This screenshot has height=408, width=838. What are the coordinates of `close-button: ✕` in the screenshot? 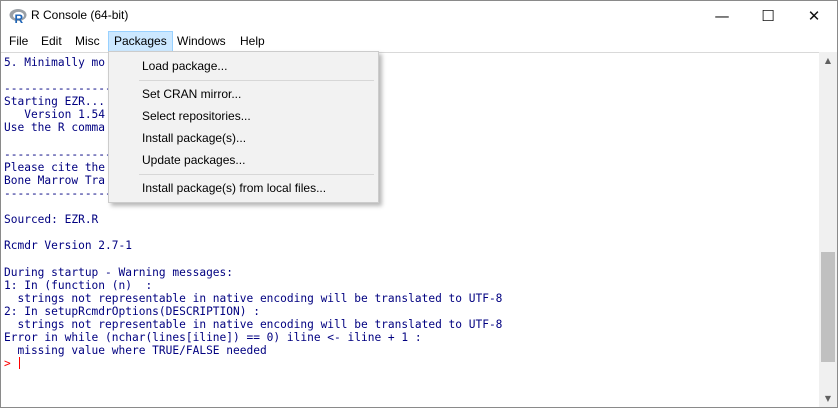 It's located at (814, 16).